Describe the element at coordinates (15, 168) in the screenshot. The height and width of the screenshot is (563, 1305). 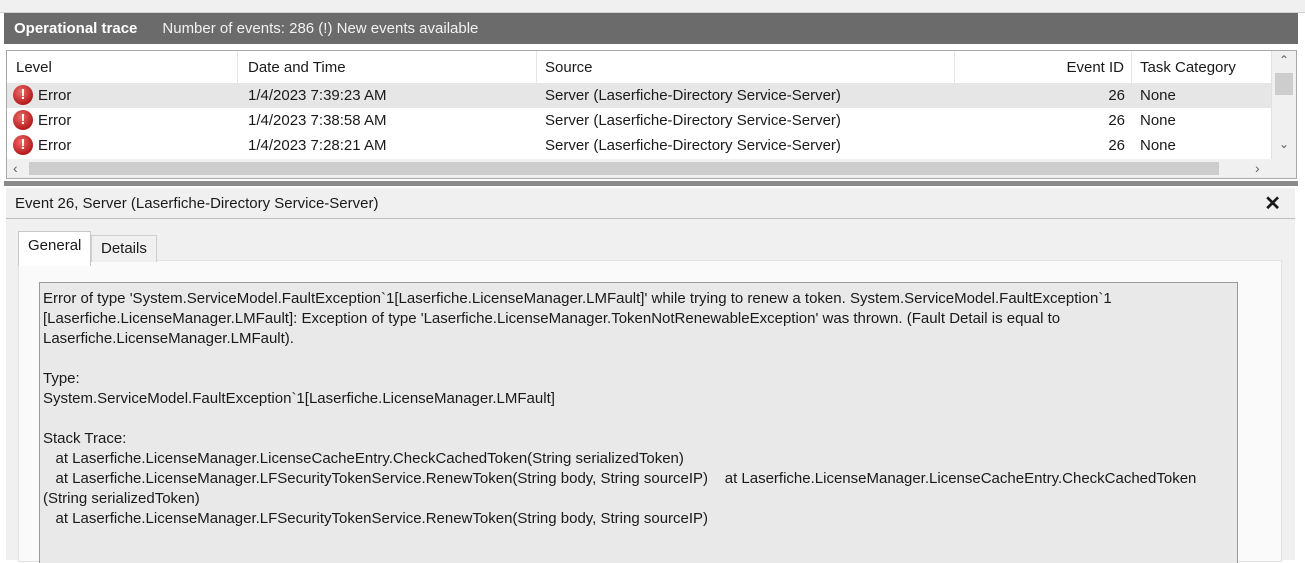
I see `scroll-left-icon: ‹` at that location.